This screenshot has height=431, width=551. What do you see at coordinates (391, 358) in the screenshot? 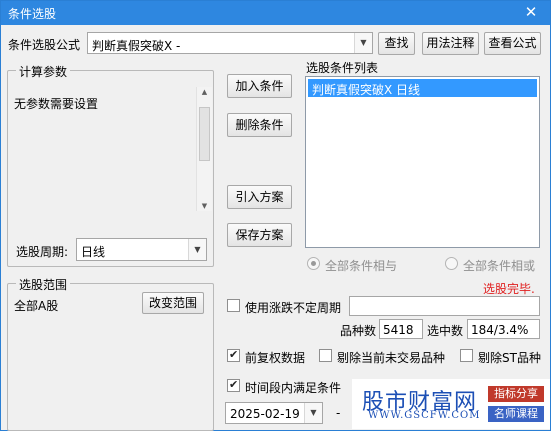
I see `exclude-untraded-label: 剔除当前未交易品种` at bounding box center [391, 358].